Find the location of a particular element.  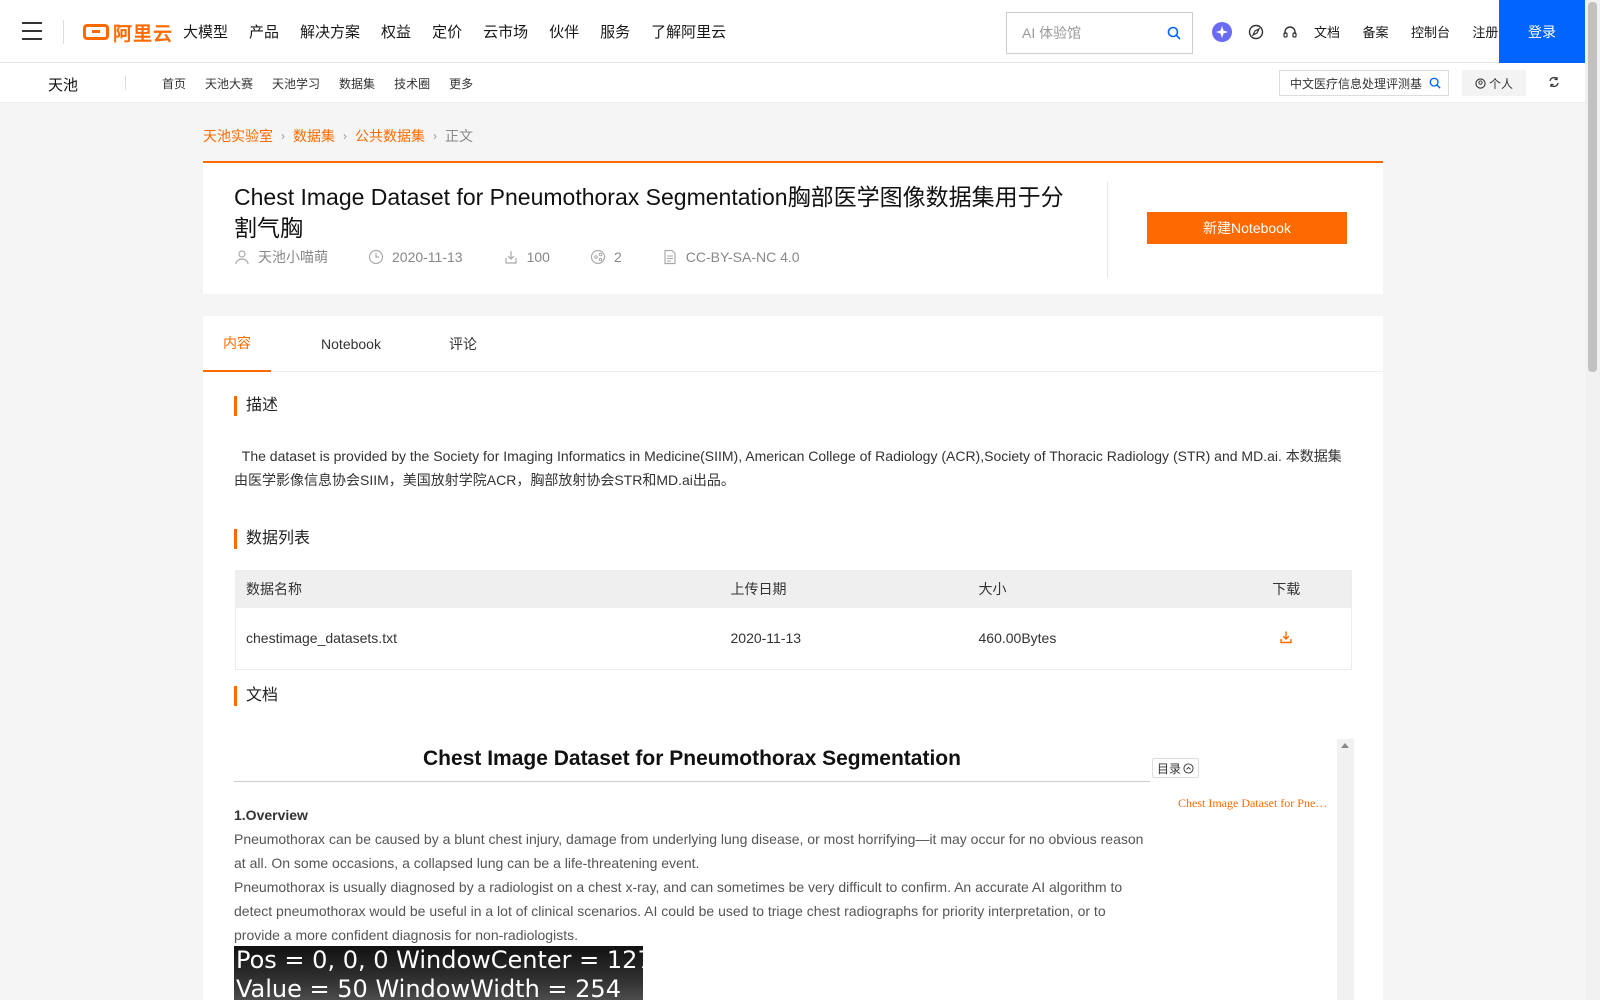

toc-toggle-button: 目录 is located at coordinates (1176, 768).